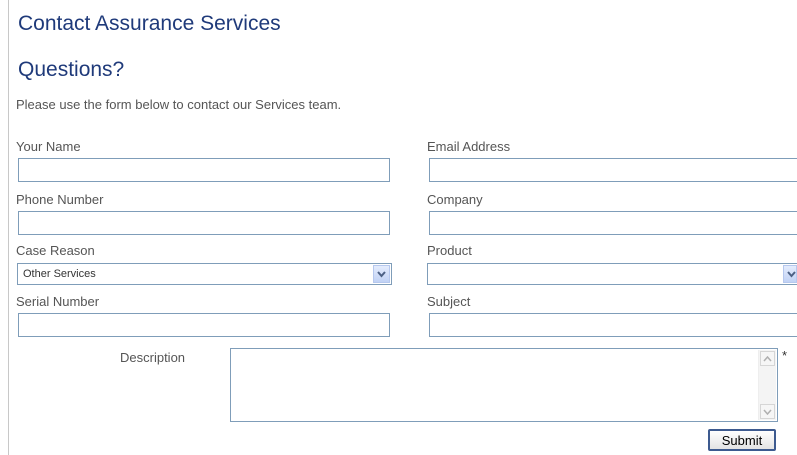 This screenshot has width=797, height=455. I want to click on scroll-up-button, so click(767, 358).